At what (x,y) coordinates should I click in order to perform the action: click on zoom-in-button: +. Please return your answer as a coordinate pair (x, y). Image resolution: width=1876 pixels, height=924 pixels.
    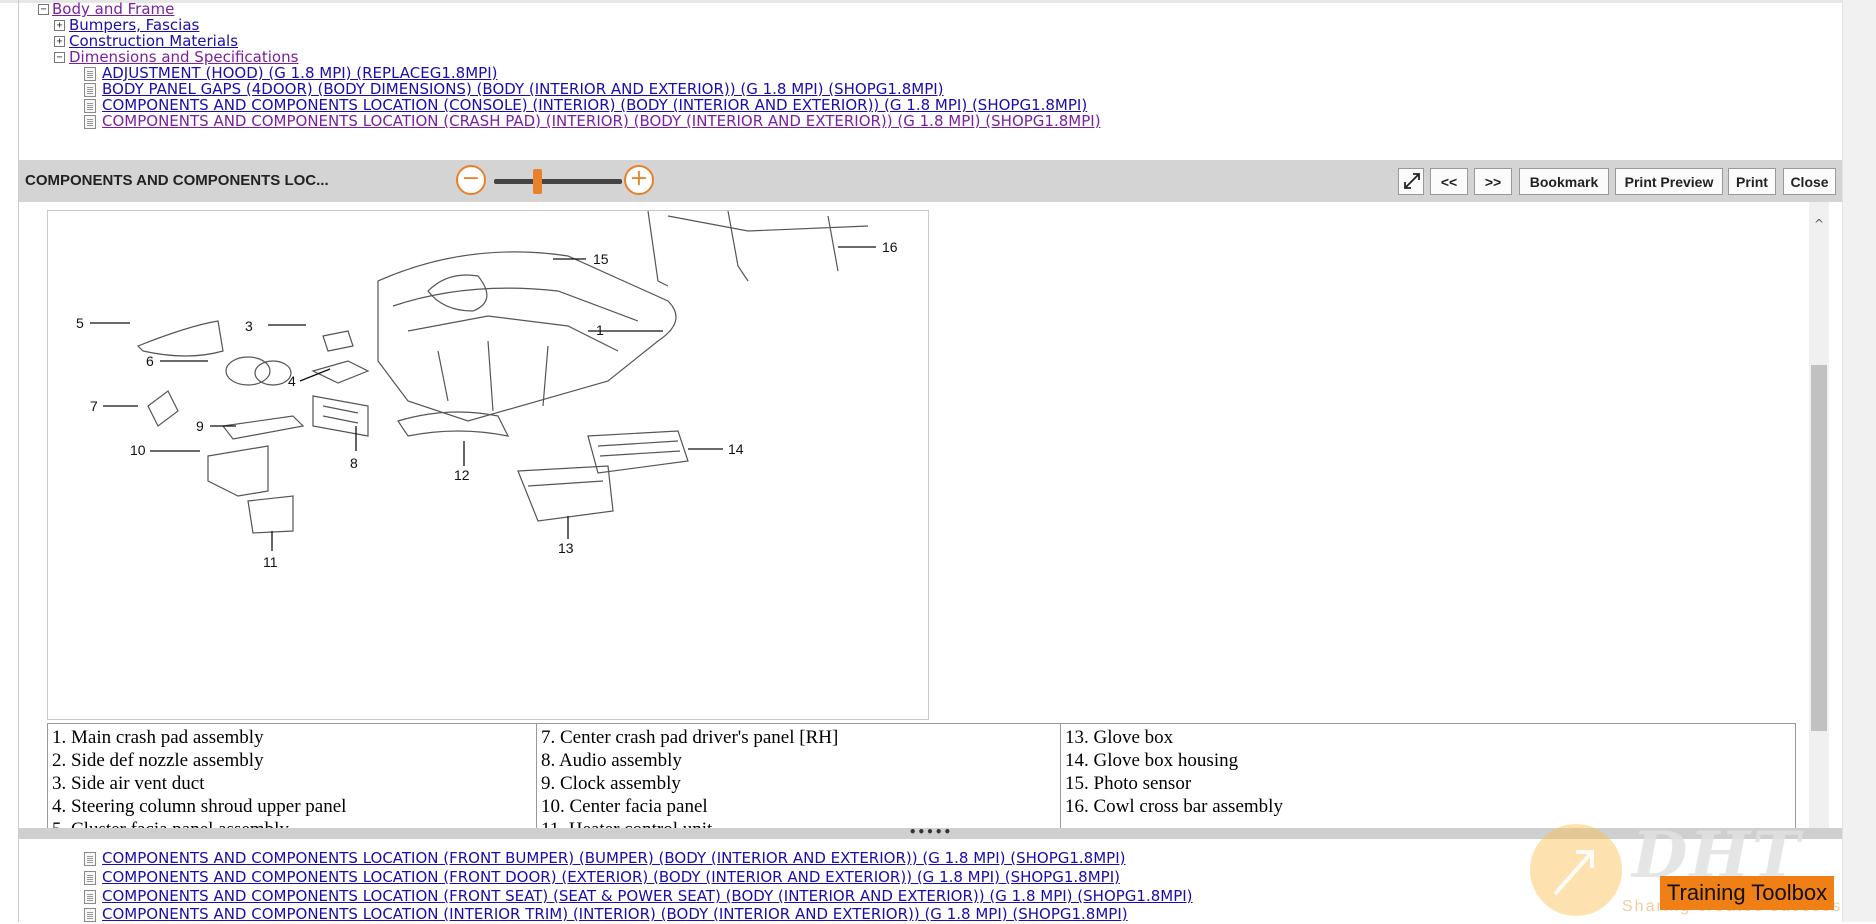
    Looking at the image, I should click on (639, 180).